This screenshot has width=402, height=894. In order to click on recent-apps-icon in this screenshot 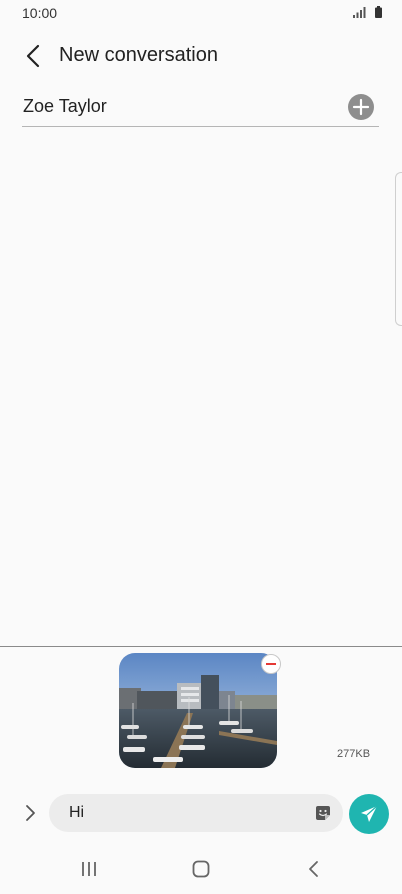, I will do `click(89, 869)`.